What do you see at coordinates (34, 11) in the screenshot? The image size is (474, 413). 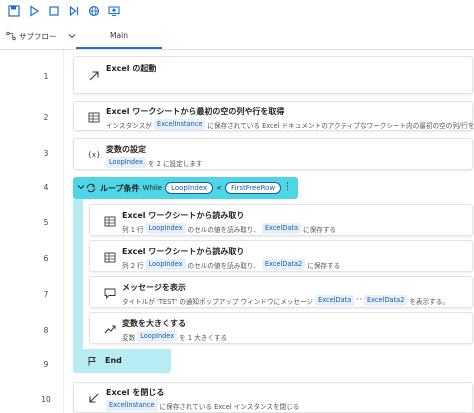 I see `run-icon` at bounding box center [34, 11].